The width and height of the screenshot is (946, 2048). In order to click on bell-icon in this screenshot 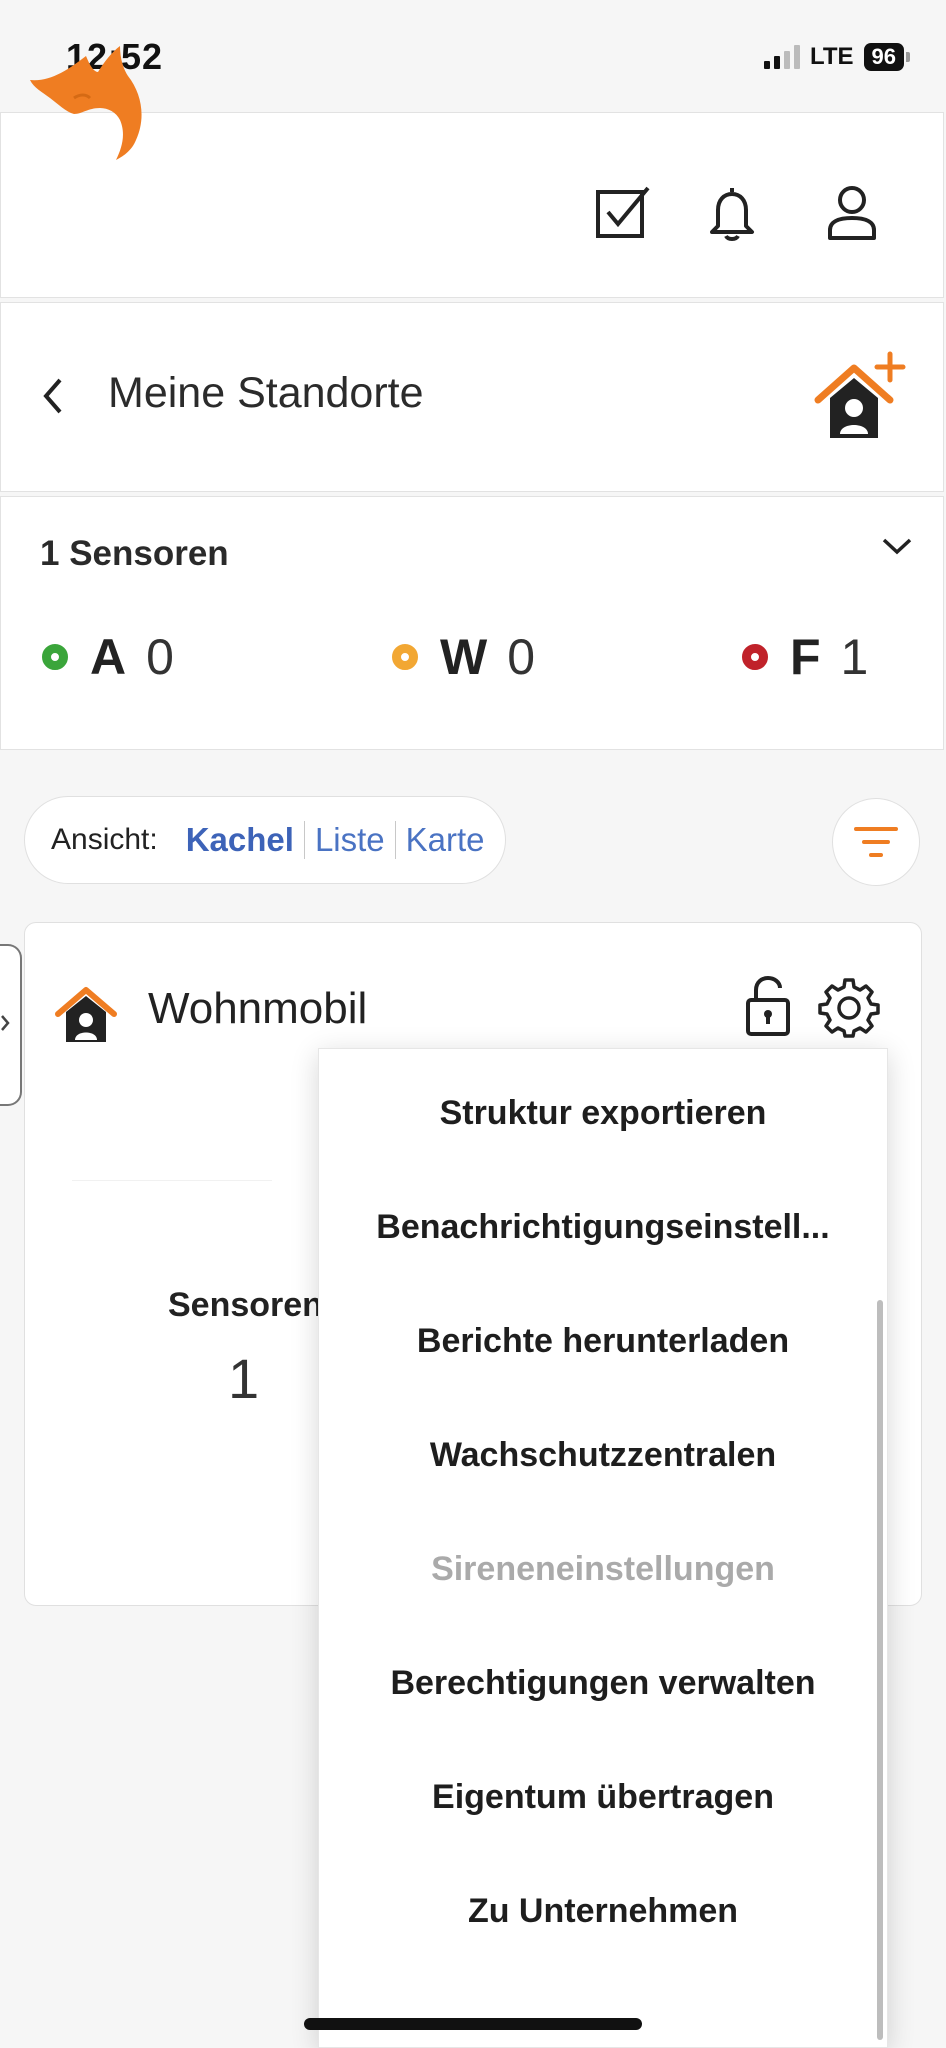, I will do `click(732, 212)`.